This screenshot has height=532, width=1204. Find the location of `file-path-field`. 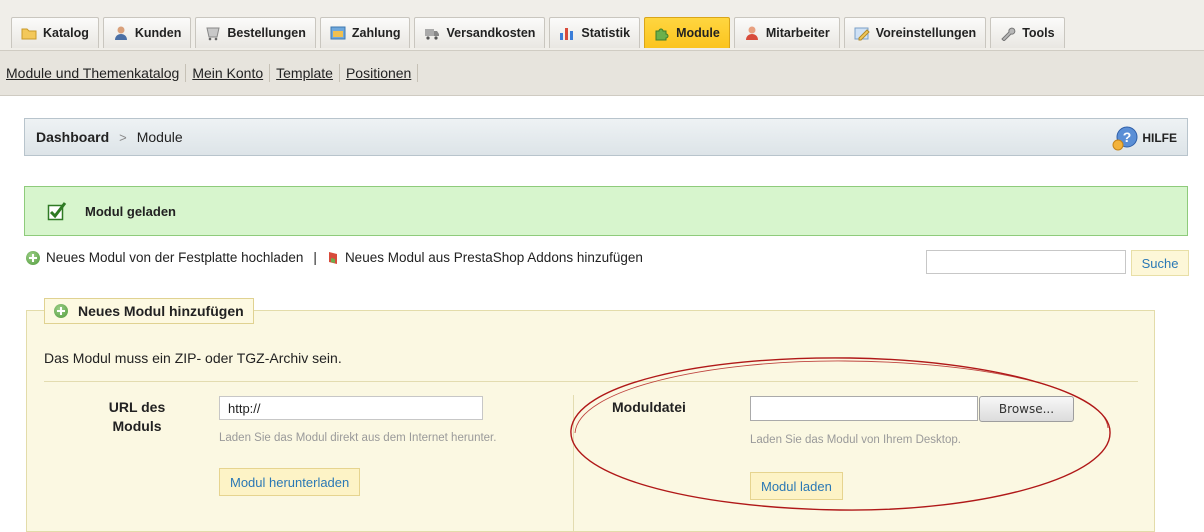

file-path-field is located at coordinates (864, 408).